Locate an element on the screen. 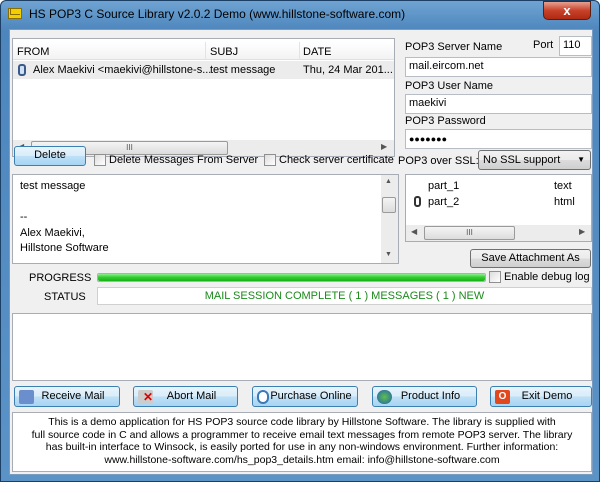  purchase-online-button: Purchase Online is located at coordinates (305, 396).